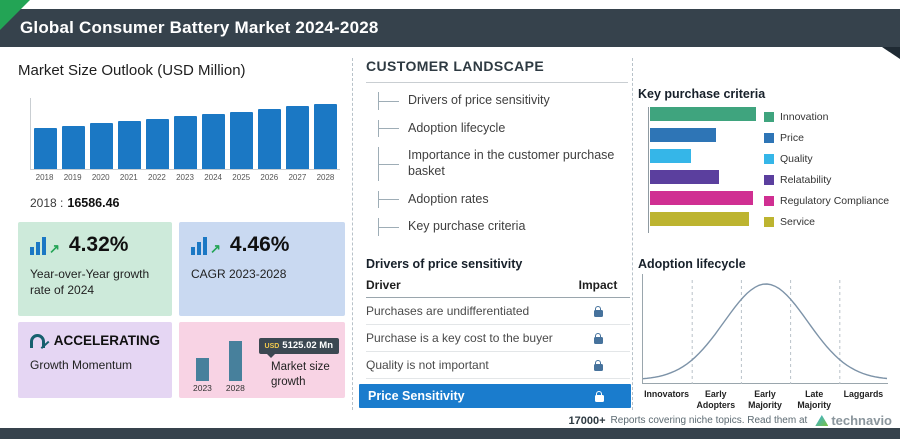  What do you see at coordinates (498, 288) in the screenshot?
I see `table-header: Driver Impact` at bounding box center [498, 288].